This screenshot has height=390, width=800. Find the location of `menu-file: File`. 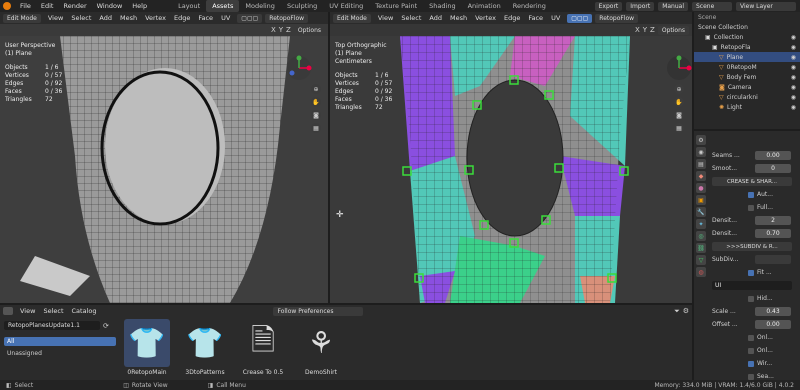

menu-file: File is located at coordinates (25, 6).